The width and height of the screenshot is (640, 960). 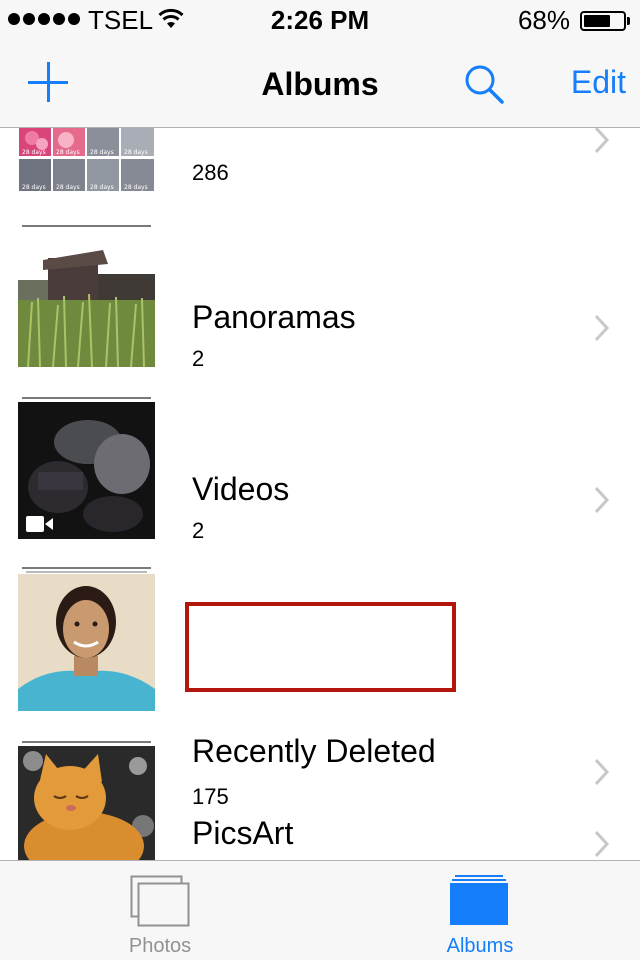 I want to click on edit-button: Edit, so click(x=598, y=82).